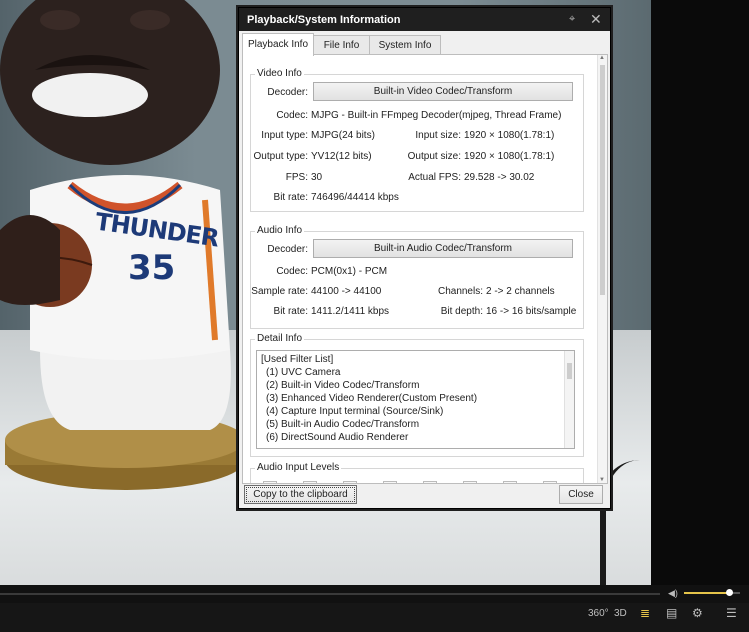 This screenshot has width=749, height=632. What do you see at coordinates (287, 249) in the screenshot?
I see `audio-decoder-label: Decoder:` at bounding box center [287, 249].